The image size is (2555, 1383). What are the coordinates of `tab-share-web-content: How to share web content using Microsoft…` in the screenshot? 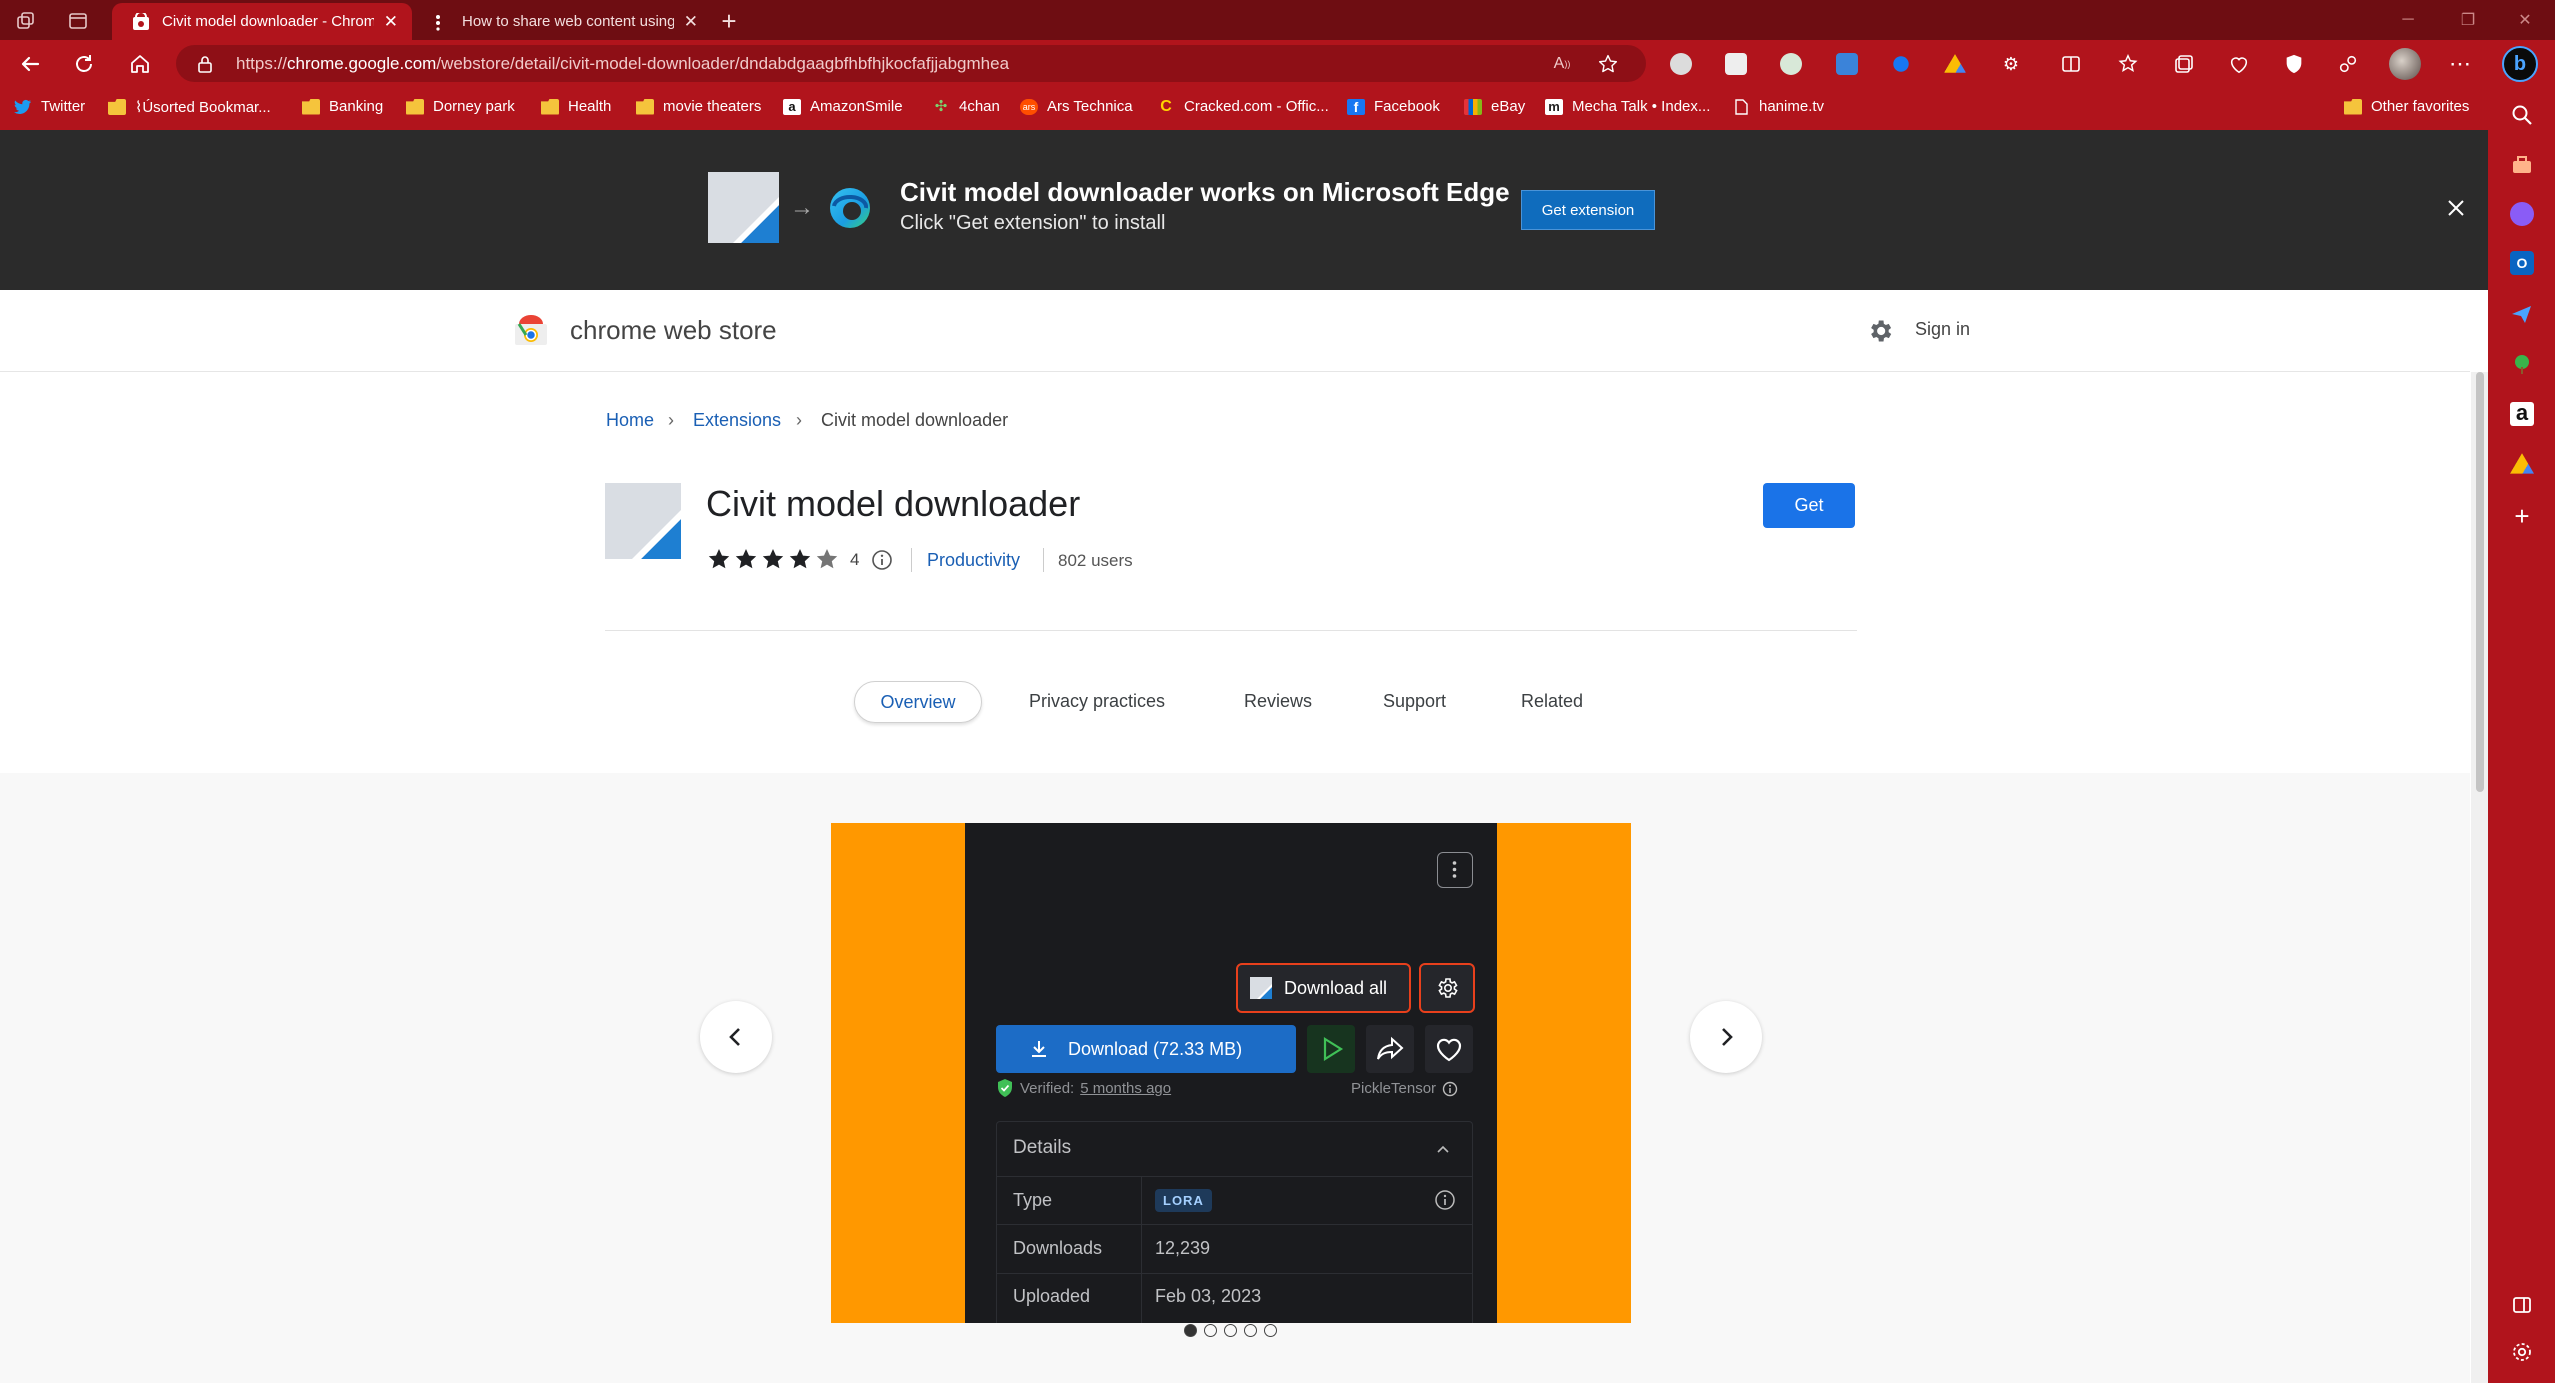 It's located at (562, 21).